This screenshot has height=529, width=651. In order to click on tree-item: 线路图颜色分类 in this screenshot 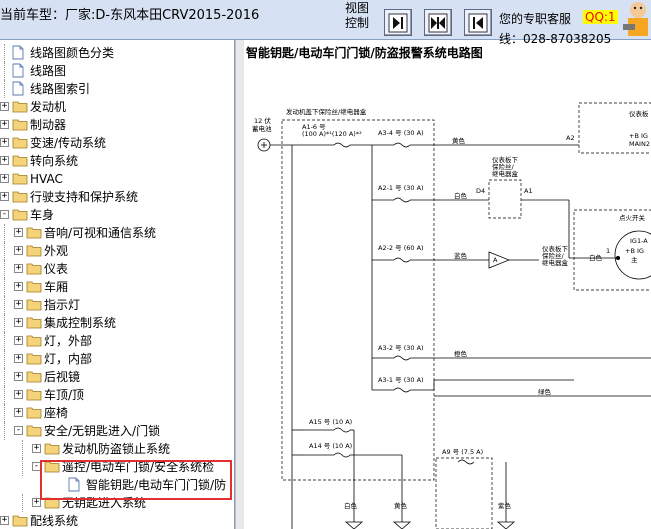, I will do `click(117, 53)`.